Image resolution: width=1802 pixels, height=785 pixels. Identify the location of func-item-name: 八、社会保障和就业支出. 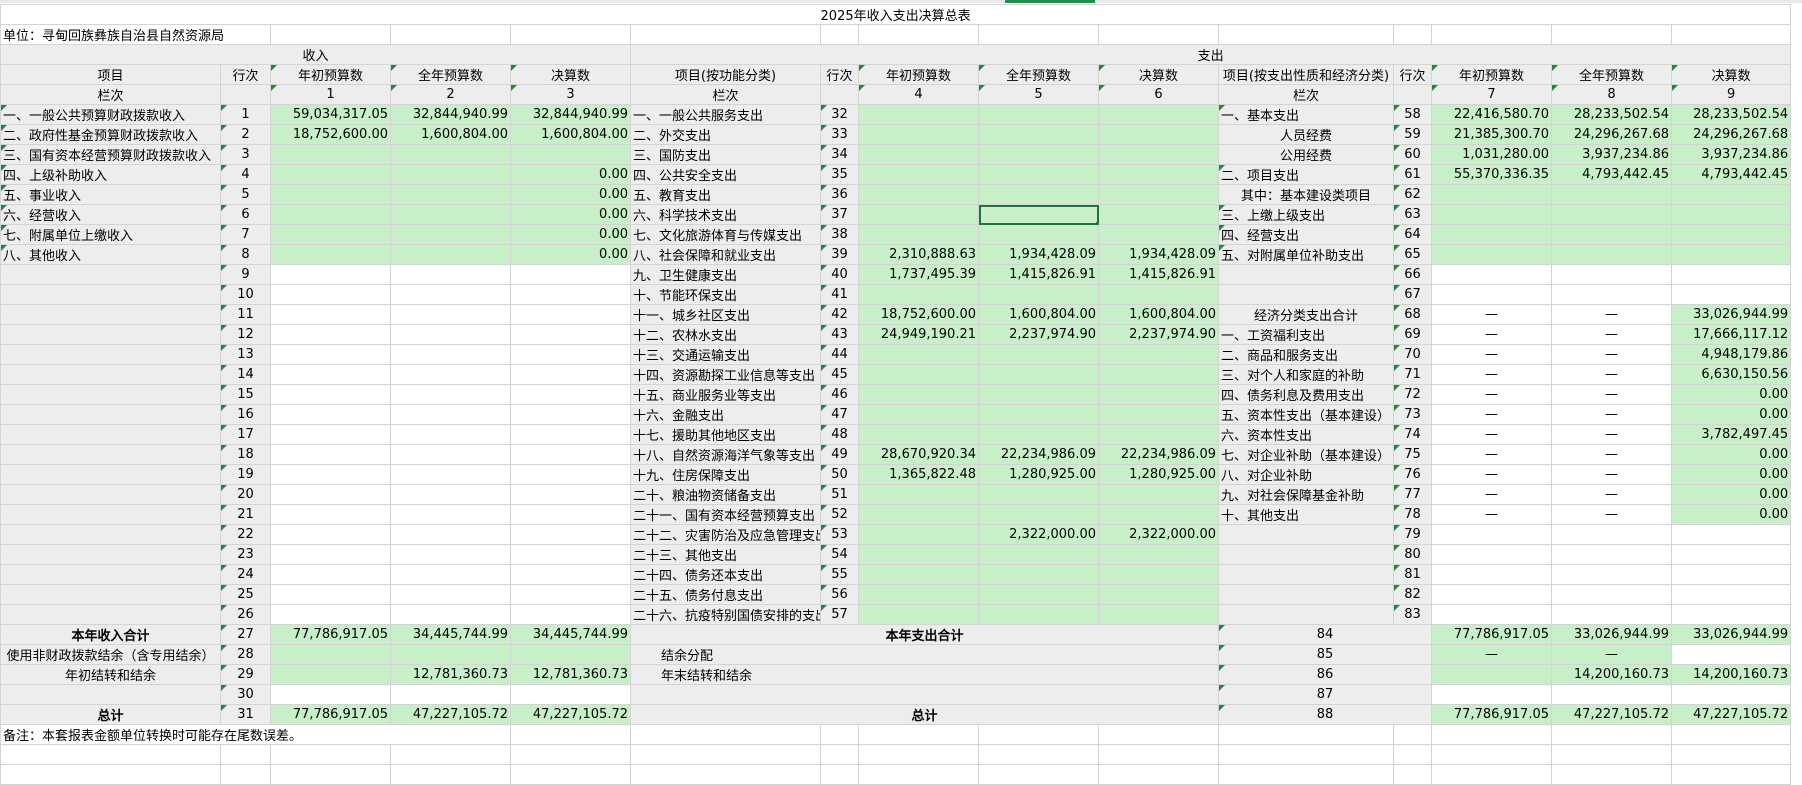
(725, 254).